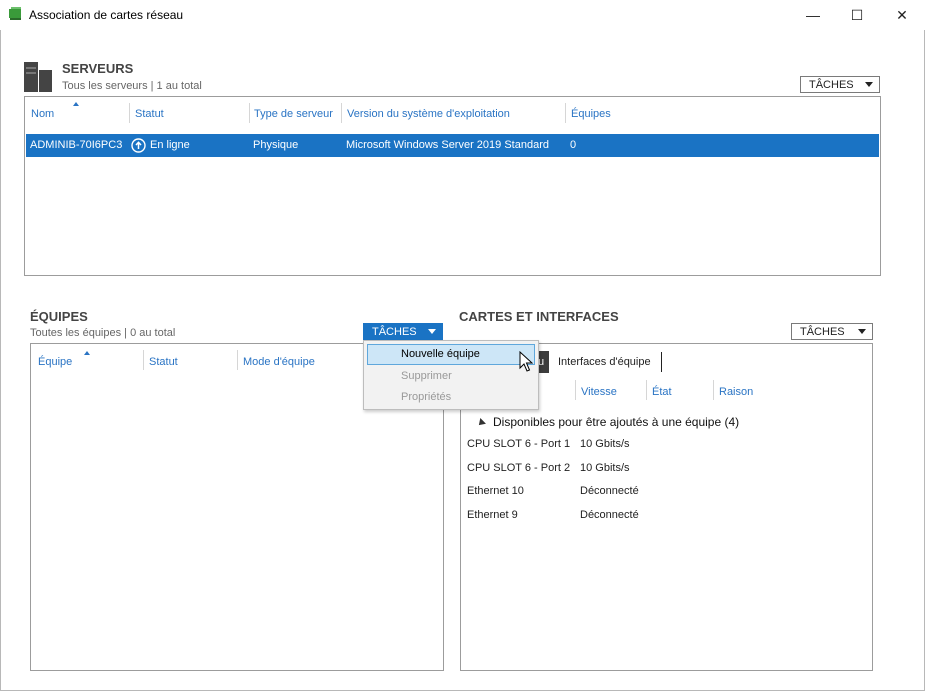  What do you see at coordinates (42, 114) in the screenshot?
I see `column-header-name: Nom` at bounding box center [42, 114].